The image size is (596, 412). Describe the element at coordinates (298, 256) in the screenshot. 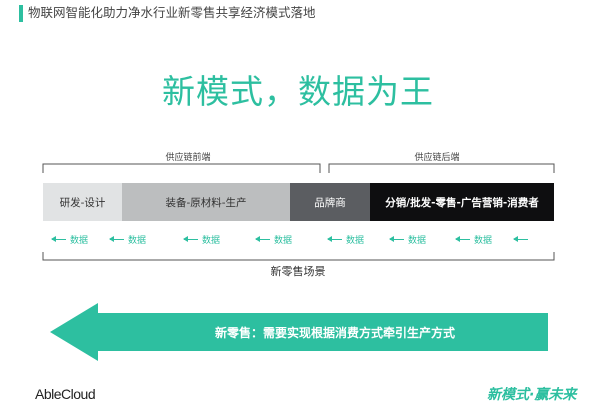

I see `bracket-scene` at that location.